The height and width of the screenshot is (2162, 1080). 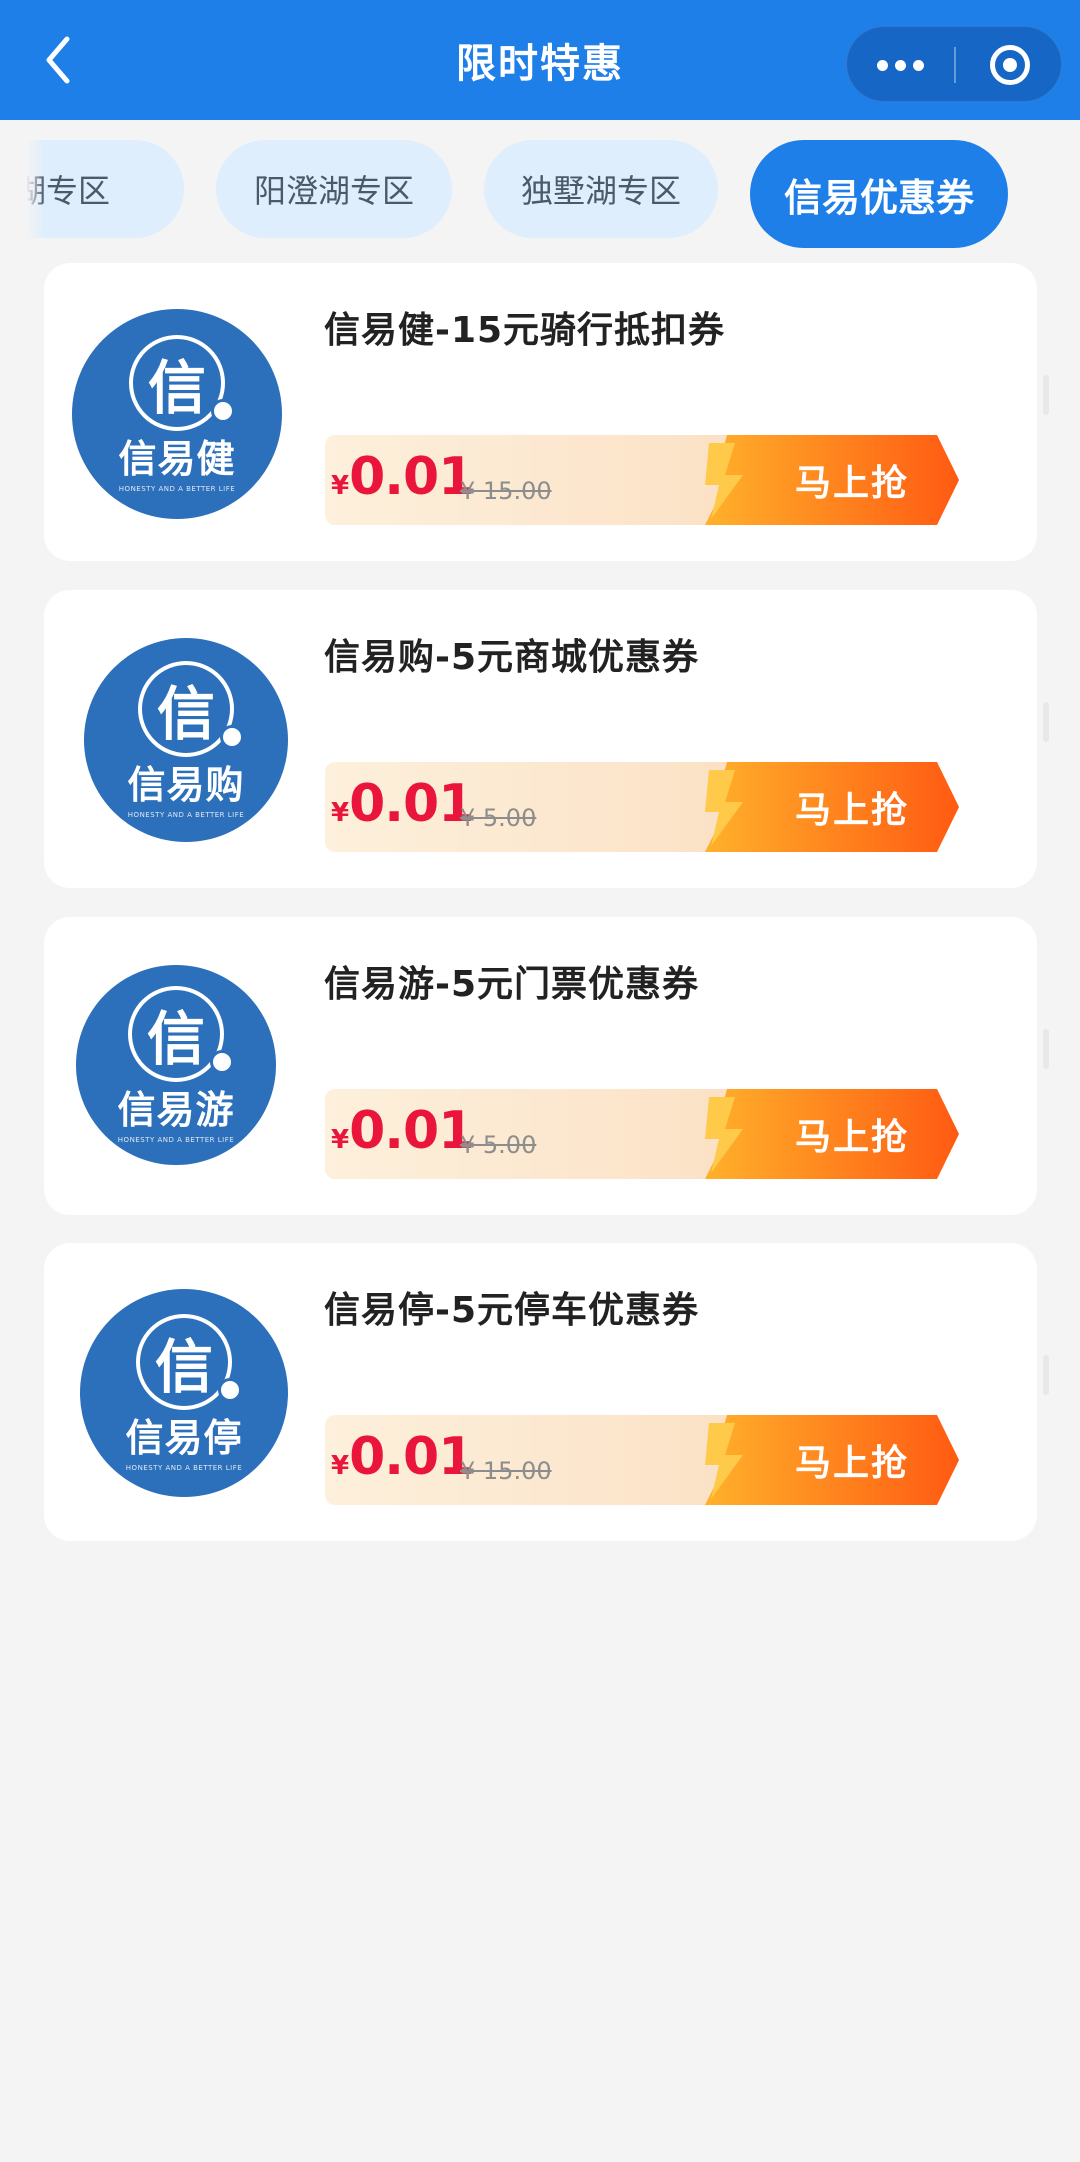 I want to click on close-mini-program-button, so click(x=1010, y=65).